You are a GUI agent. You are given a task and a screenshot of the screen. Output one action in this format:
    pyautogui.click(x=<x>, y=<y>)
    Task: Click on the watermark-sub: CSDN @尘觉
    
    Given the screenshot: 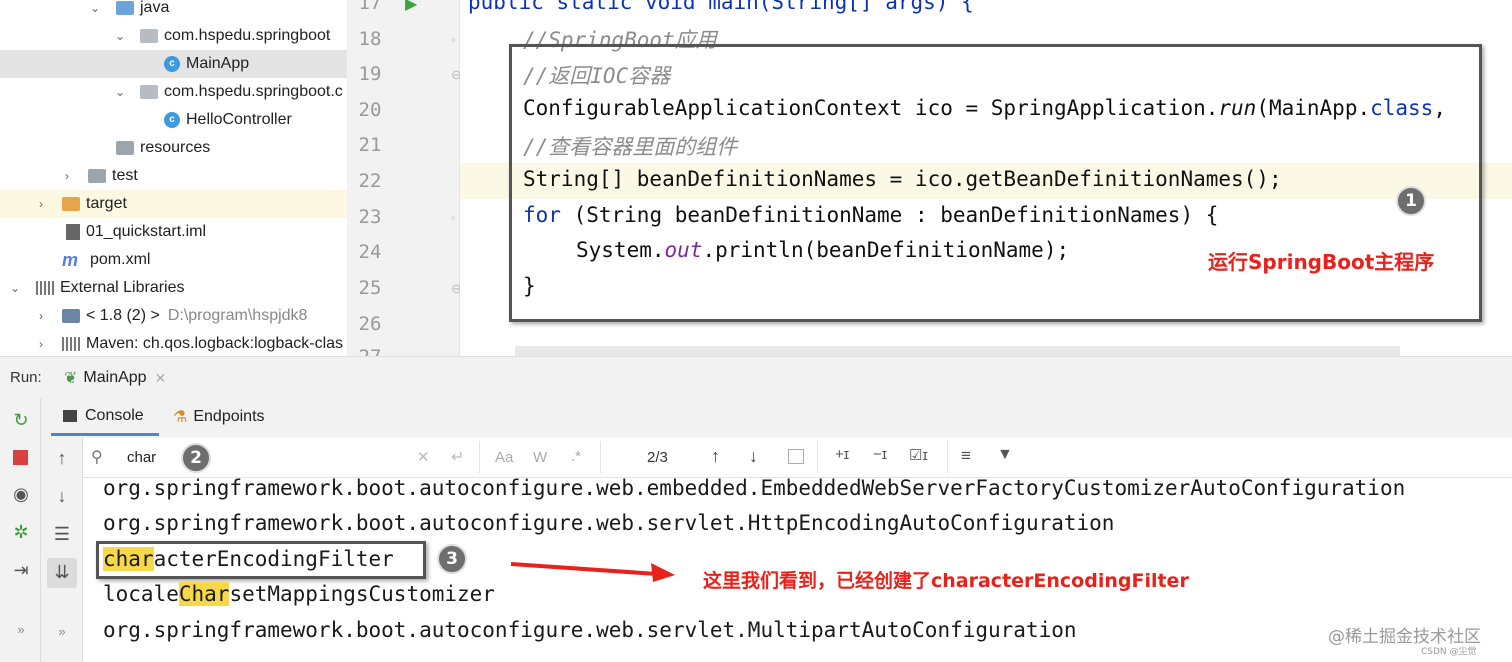 What is the action you would take?
    pyautogui.click(x=1449, y=652)
    